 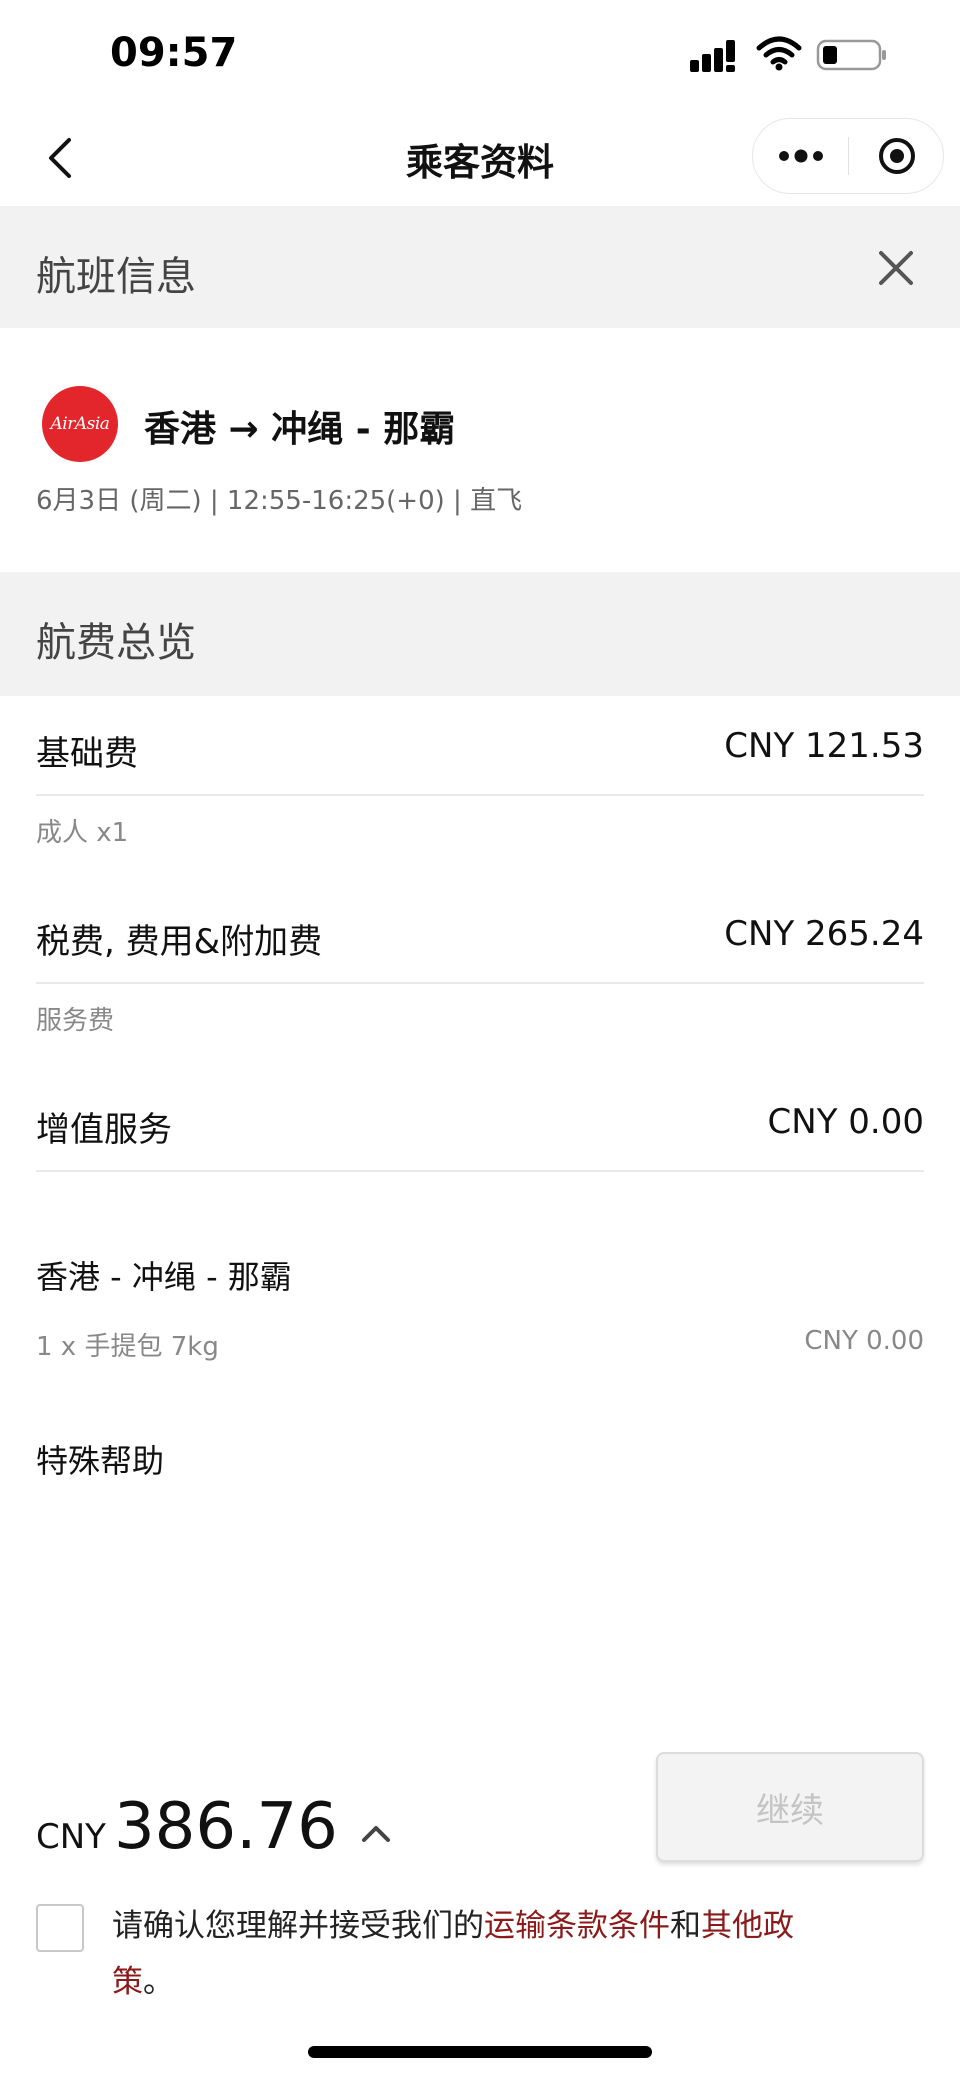 I want to click on continue-button: 继续, so click(x=790, y=1807).